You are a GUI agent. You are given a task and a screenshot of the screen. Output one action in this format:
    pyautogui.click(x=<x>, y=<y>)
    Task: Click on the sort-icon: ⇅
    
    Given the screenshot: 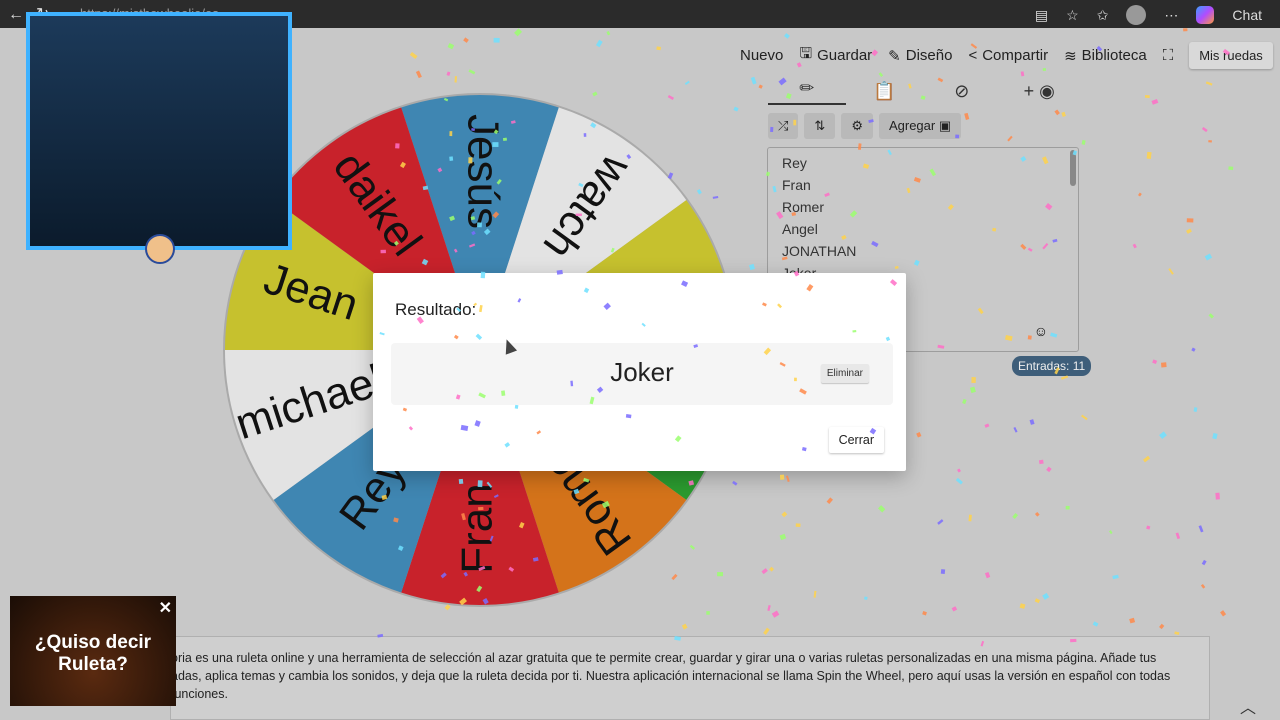 What is the action you would take?
    pyautogui.click(x=820, y=125)
    